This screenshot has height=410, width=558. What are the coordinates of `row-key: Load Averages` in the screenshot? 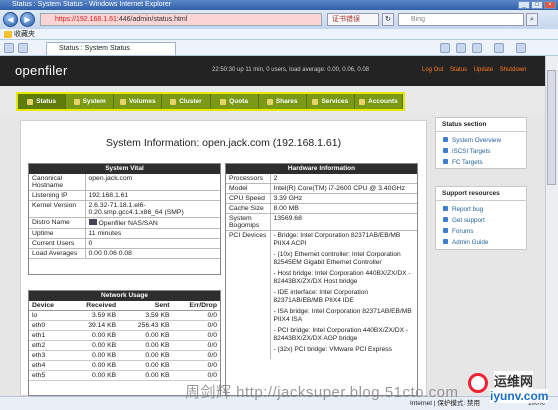 It's located at (57, 253).